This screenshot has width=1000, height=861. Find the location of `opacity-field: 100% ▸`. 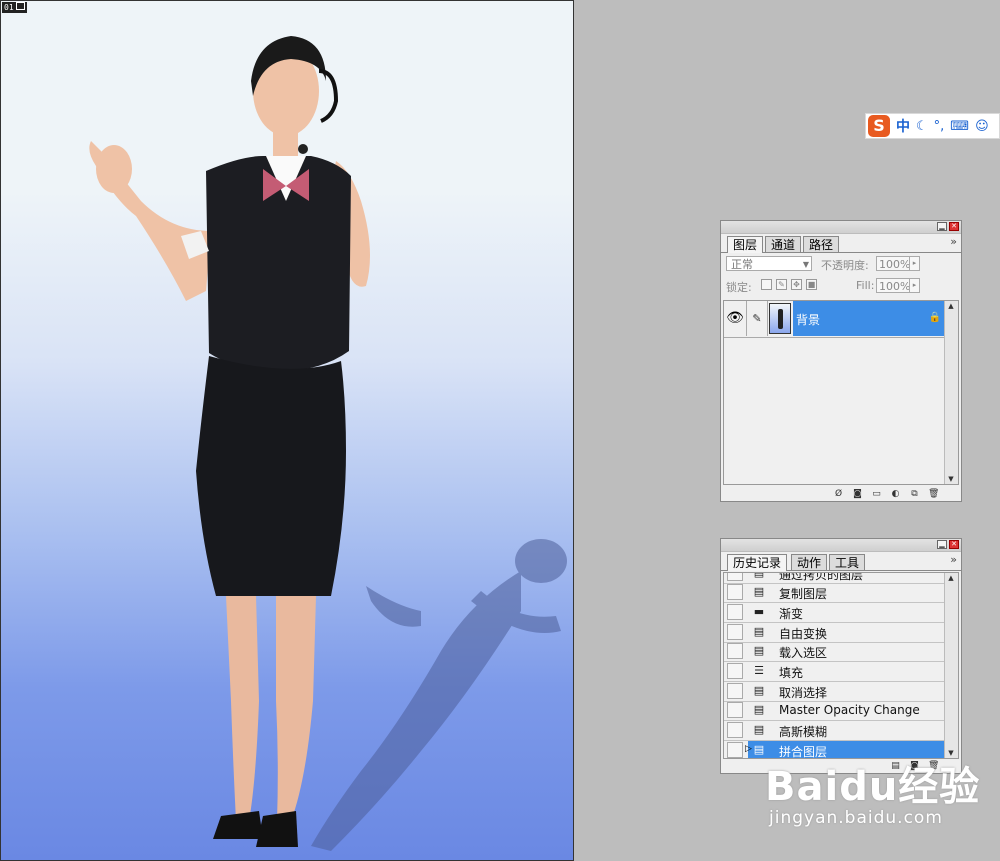

opacity-field: 100% ▸ is located at coordinates (898, 263).